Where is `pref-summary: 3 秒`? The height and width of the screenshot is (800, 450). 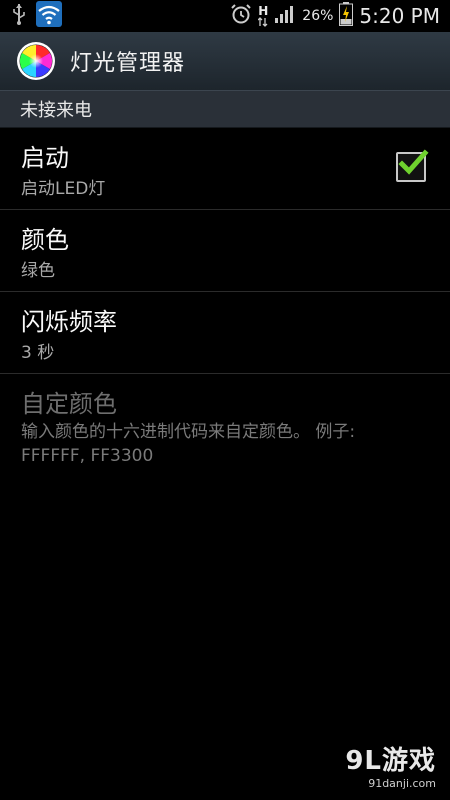
pref-summary: 3 秒 is located at coordinates (38, 353).